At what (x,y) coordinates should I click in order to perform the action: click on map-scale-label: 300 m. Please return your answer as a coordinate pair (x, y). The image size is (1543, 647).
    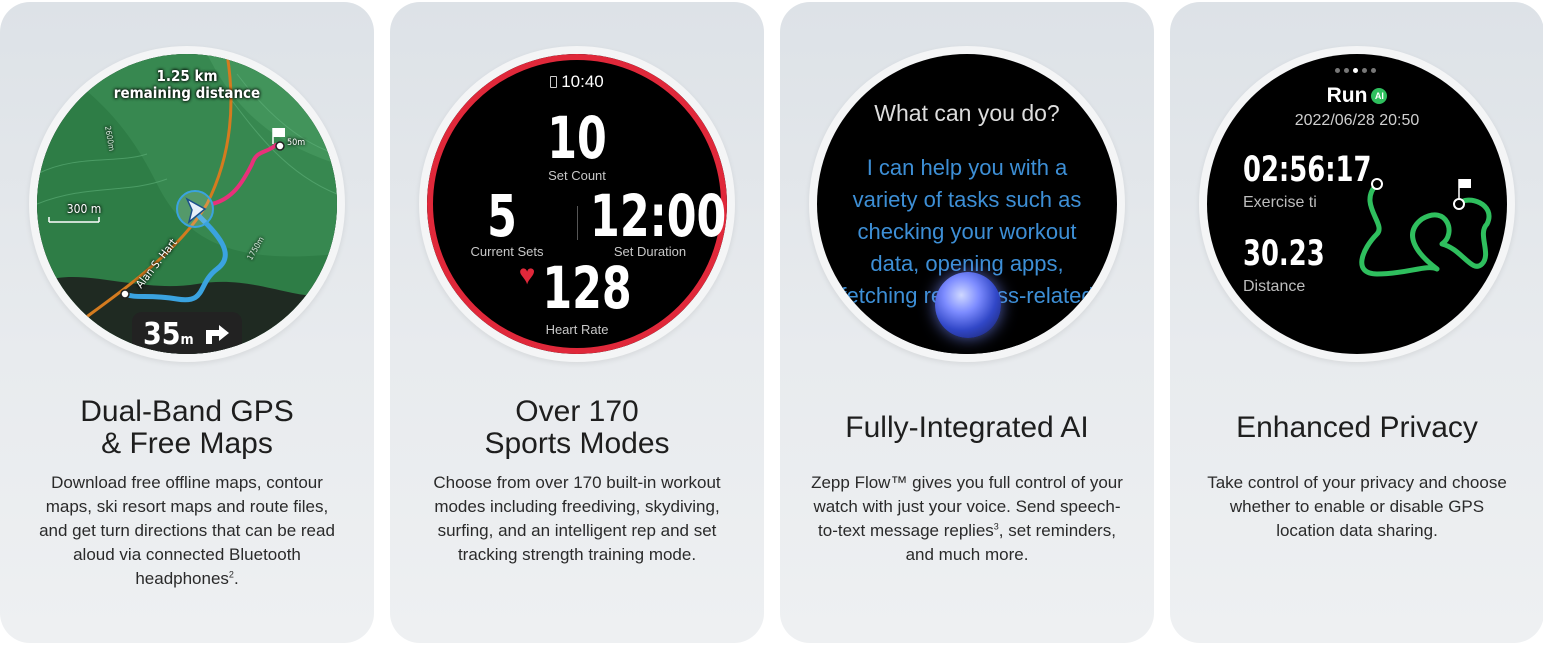
    Looking at the image, I should click on (84, 209).